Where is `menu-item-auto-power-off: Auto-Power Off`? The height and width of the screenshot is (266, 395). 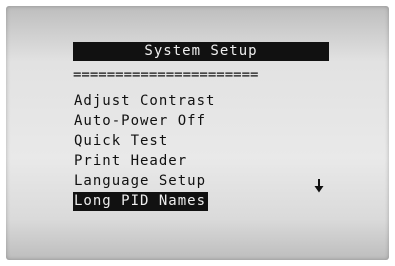 menu-item-auto-power-off: Auto-Power Off is located at coordinates (140, 121).